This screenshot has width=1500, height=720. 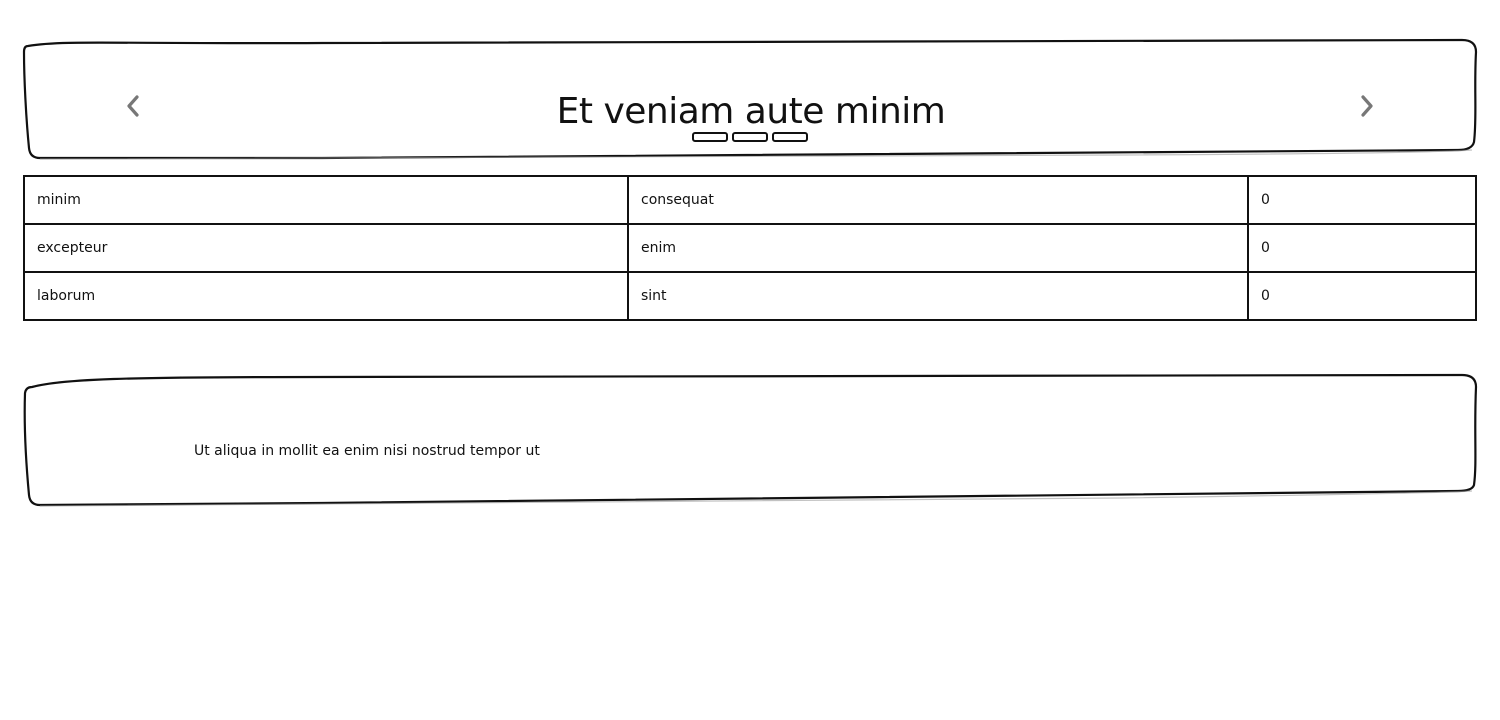 I want to click on table-cell: laborum, so click(x=326, y=296).